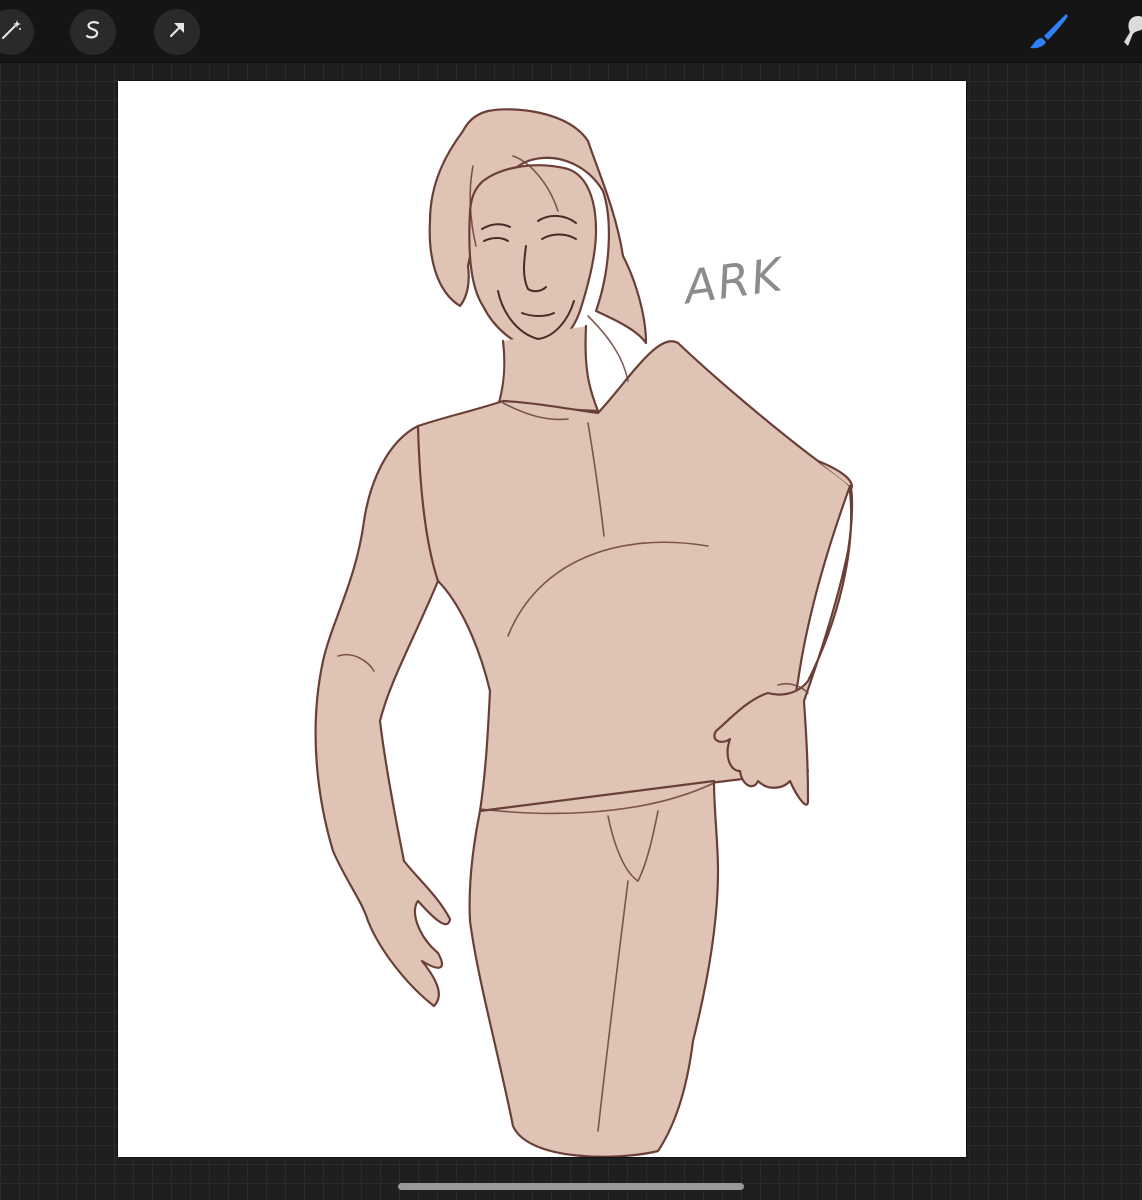  Describe the element at coordinates (11, 32) in the screenshot. I see `magic-wand-icon` at that location.